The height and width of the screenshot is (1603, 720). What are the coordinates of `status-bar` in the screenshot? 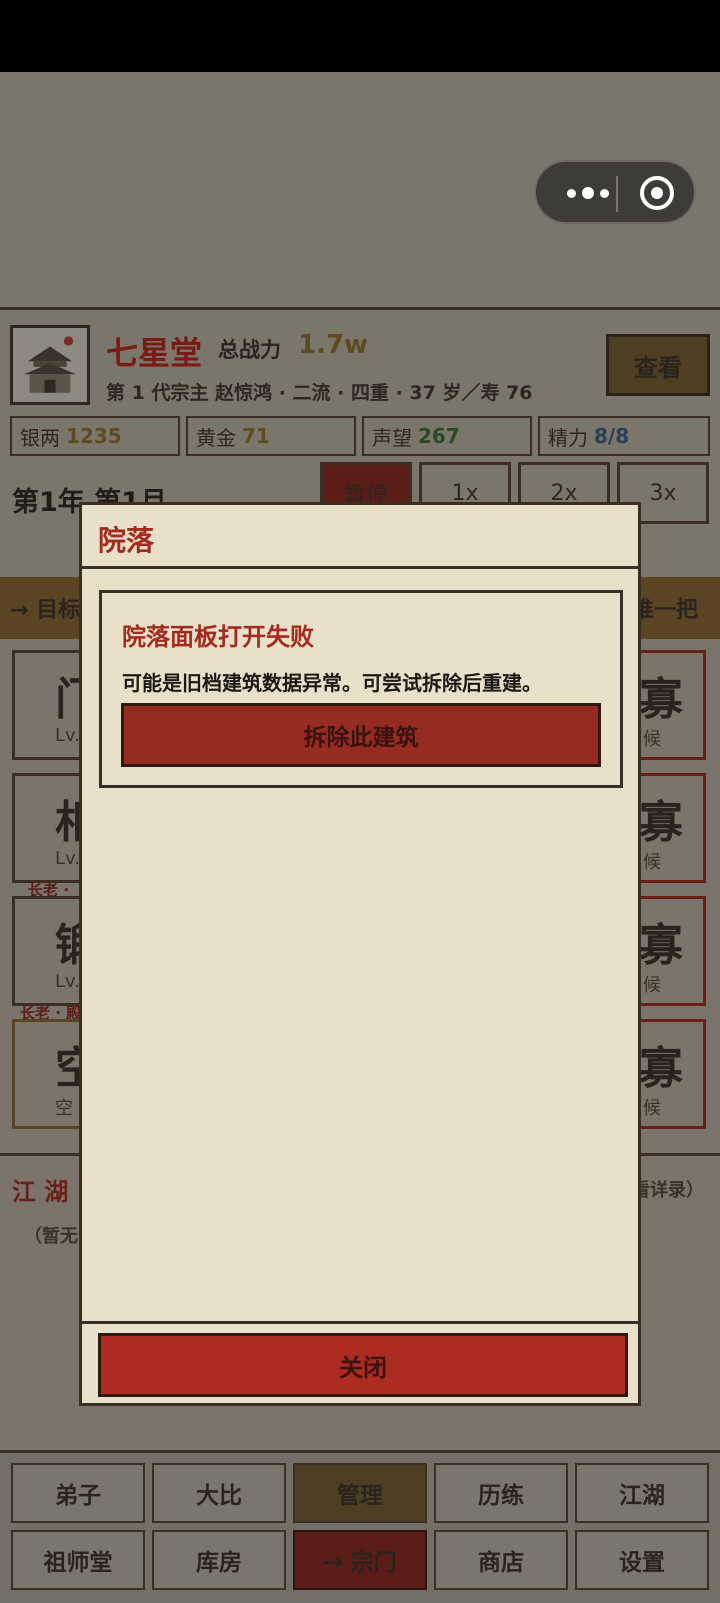 It's located at (360, 36).